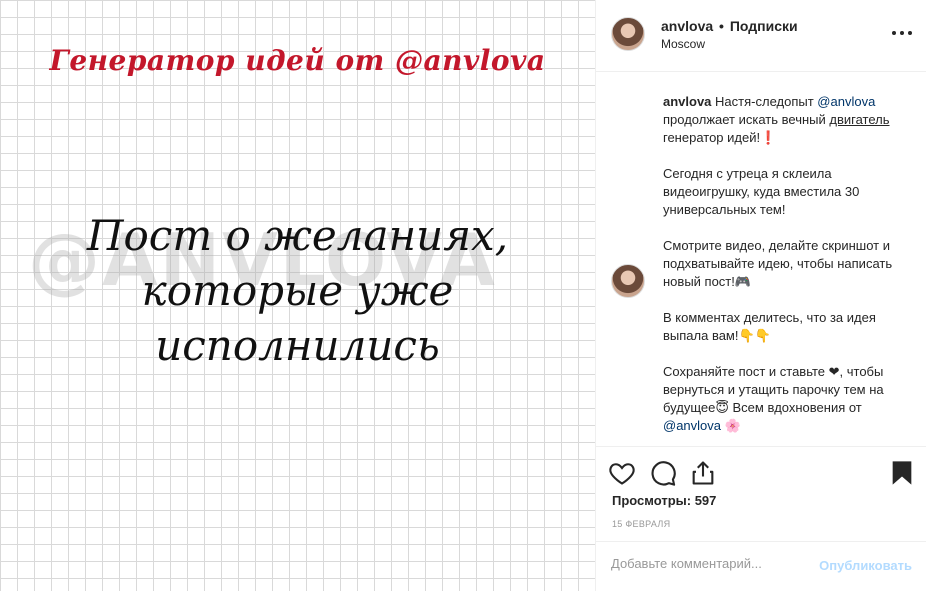  What do you see at coordinates (641, 524) in the screenshot?
I see `post-date: 15 февраля` at bounding box center [641, 524].